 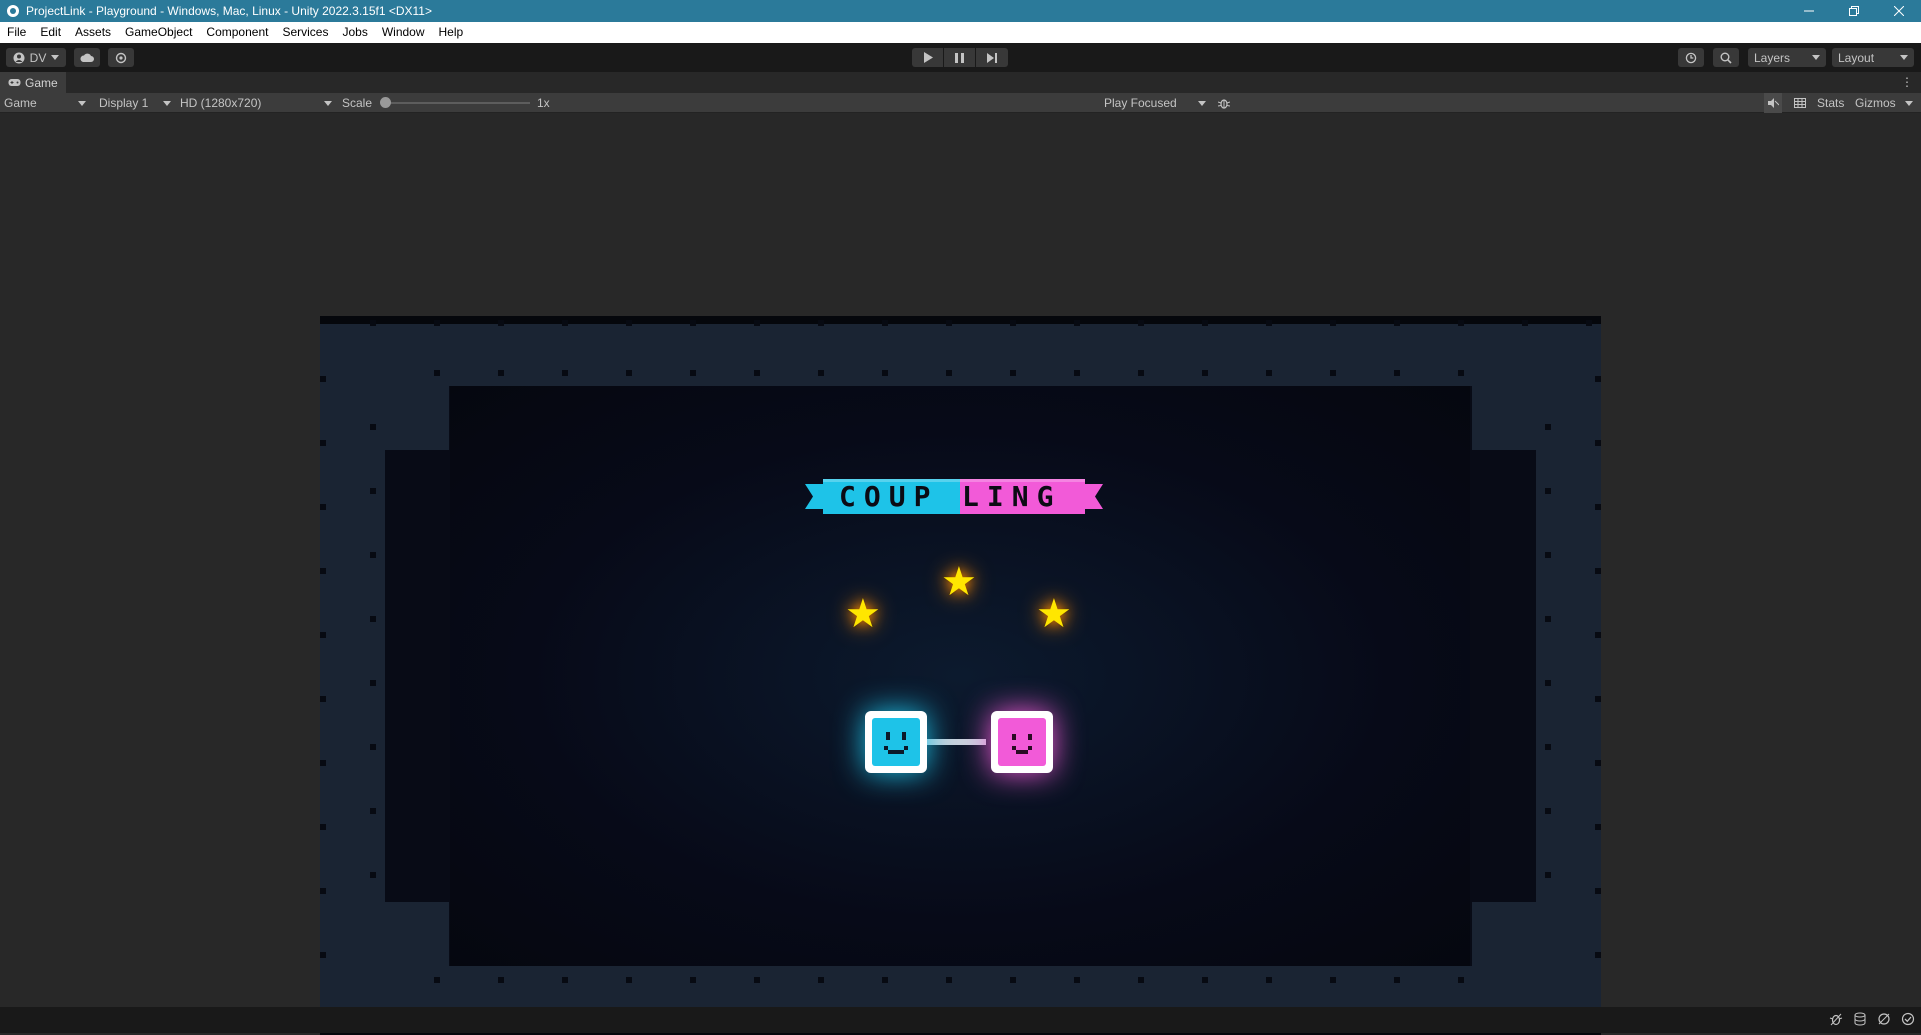 What do you see at coordinates (1908, 1019) in the screenshot?
I see `check-icon` at bounding box center [1908, 1019].